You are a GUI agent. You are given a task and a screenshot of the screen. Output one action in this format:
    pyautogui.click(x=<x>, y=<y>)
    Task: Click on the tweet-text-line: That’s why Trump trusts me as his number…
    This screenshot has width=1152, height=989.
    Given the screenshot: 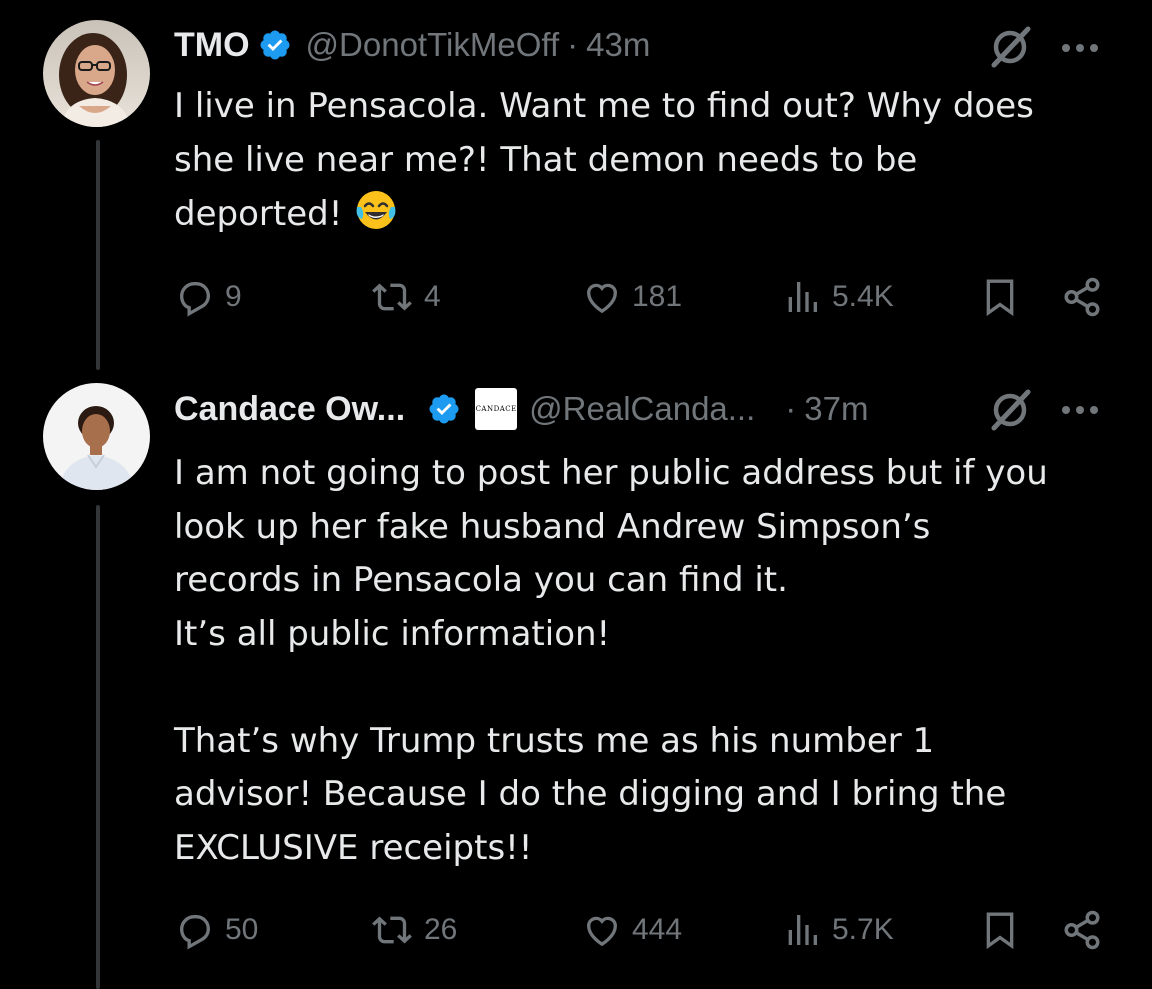 What is the action you would take?
    pyautogui.click(x=554, y=740)
    